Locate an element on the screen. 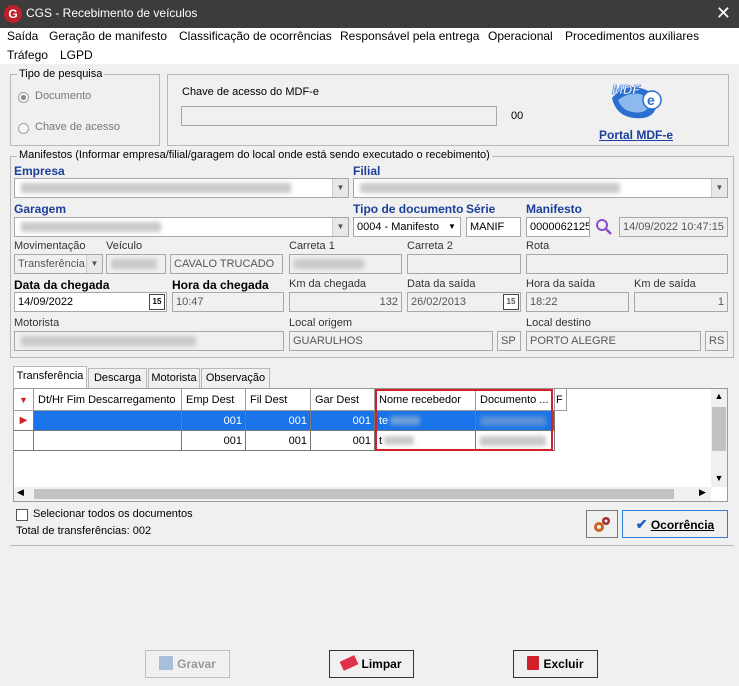  hora-chegada-input: 10:47 is located at coordinates (228, 302).